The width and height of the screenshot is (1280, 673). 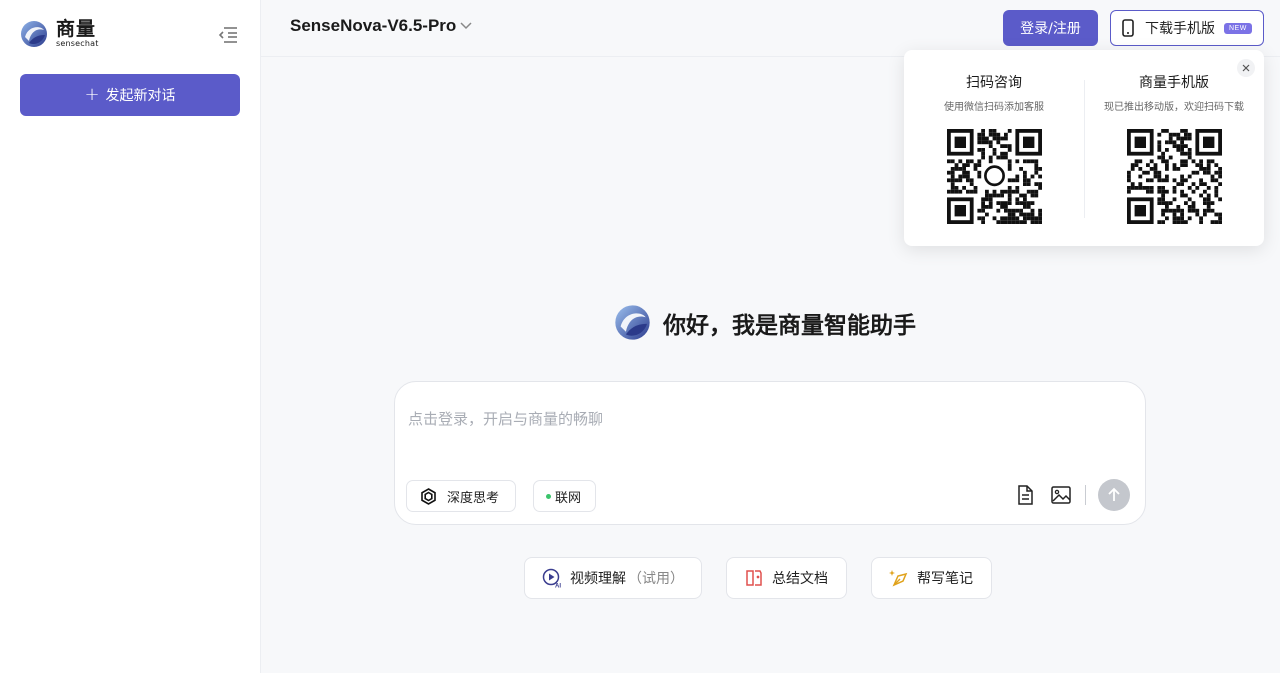 What do you see at coordinates (1025, 495) in the screenshot?
I see `upload-document-icon` at bounding box center [1025, 495].